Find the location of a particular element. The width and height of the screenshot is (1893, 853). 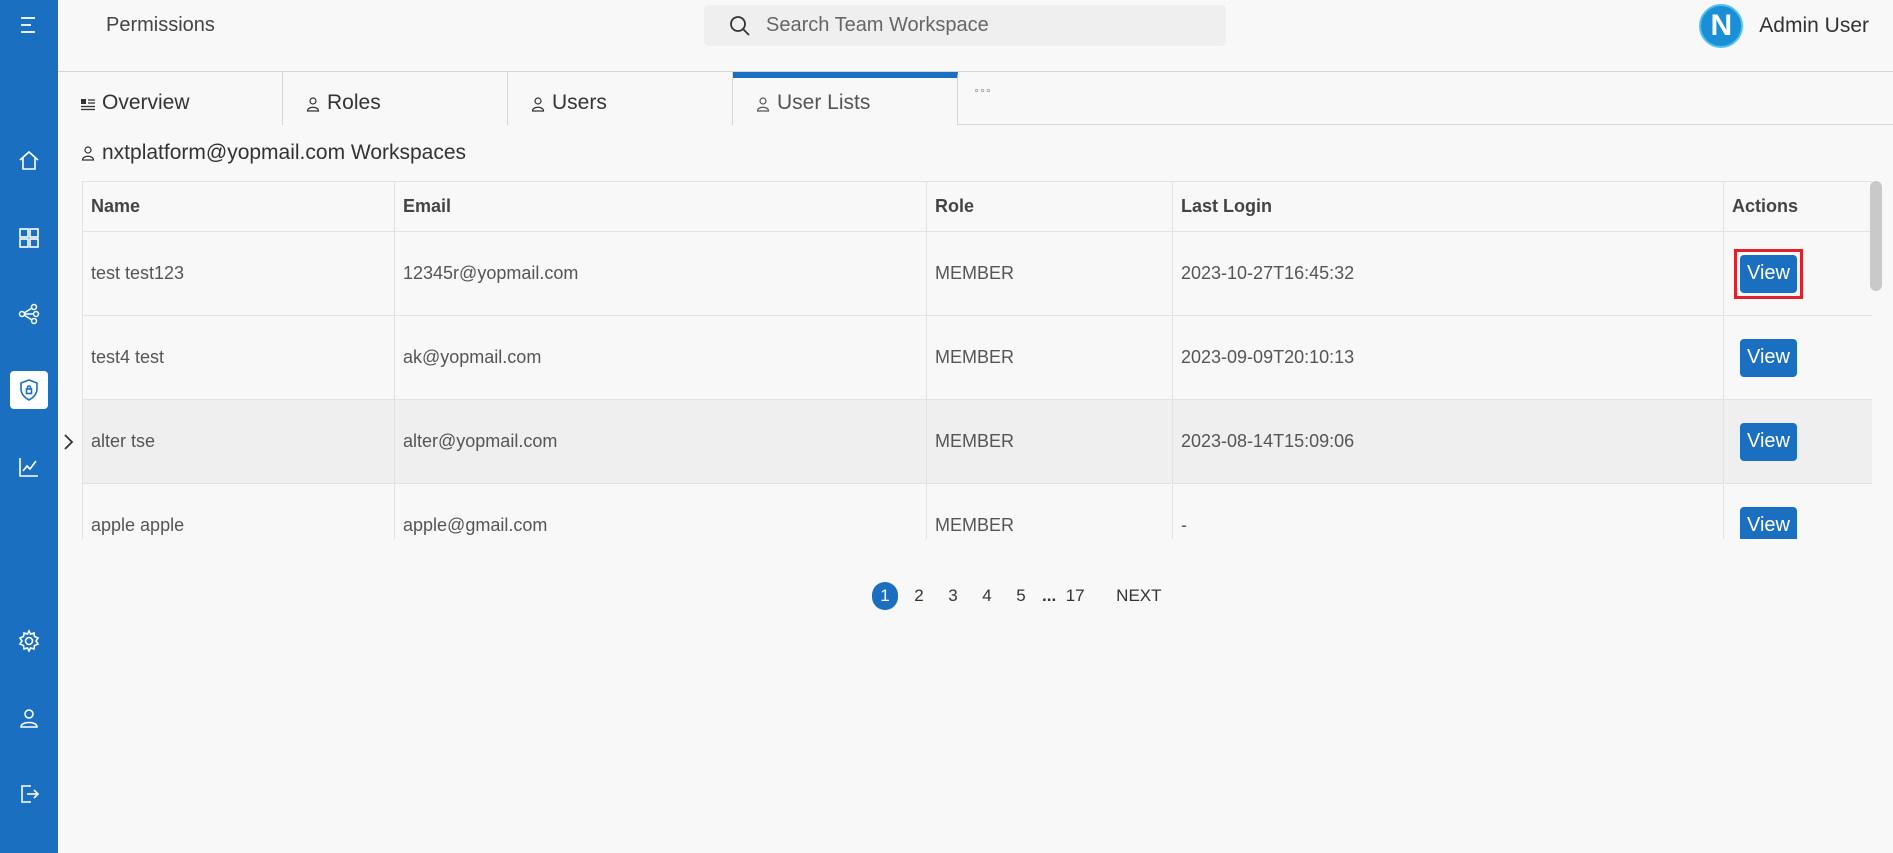

cell-last-login: 2023-10-27T16:45:32 is located at coordinates (1448, 273).